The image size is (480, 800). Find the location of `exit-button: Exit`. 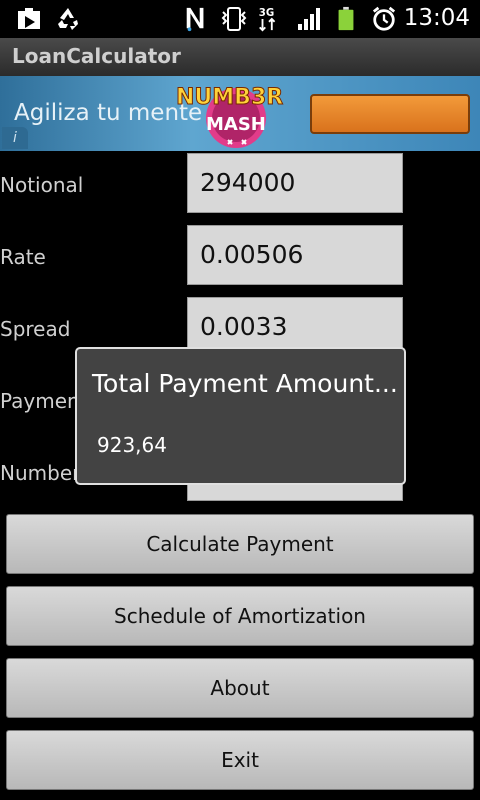

exit-button: Exit is located at coordinates (240, 760).